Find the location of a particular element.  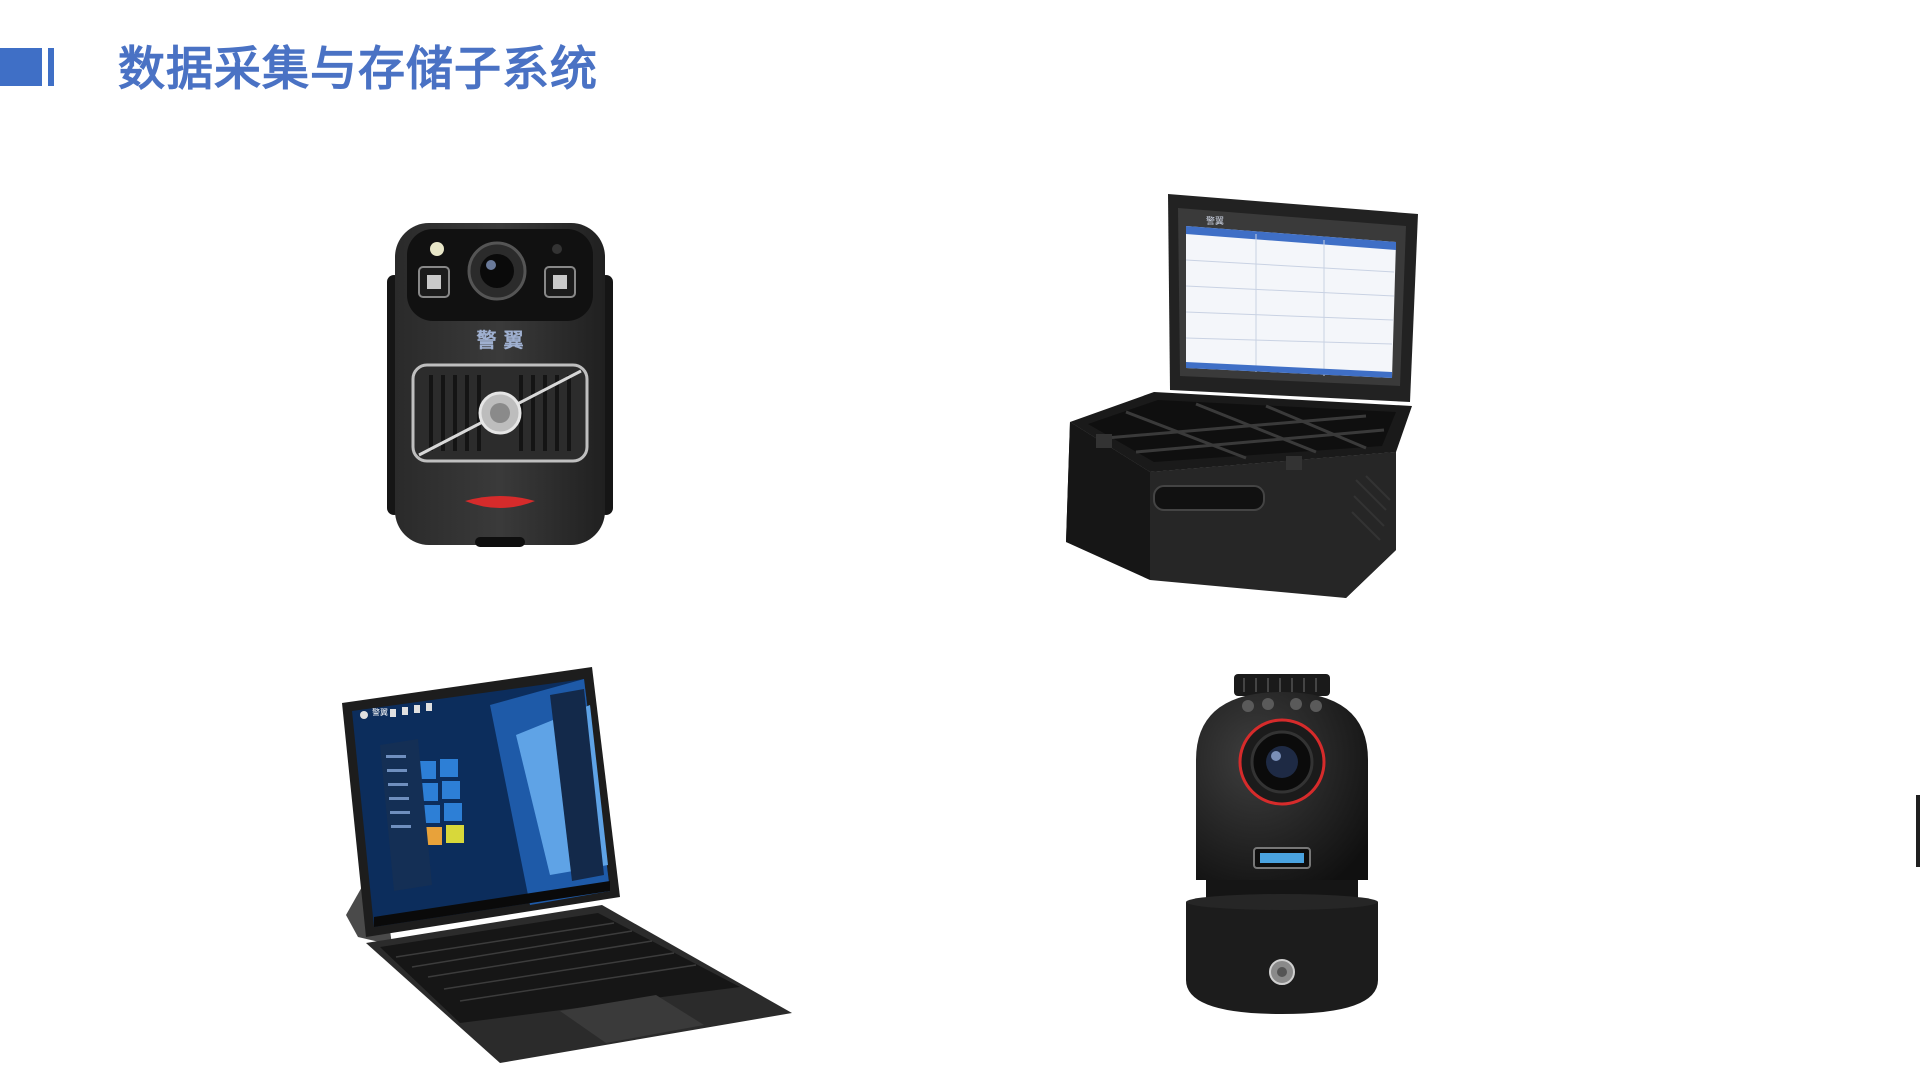

ptz-camera-image is located at coordinates (1282, 843).